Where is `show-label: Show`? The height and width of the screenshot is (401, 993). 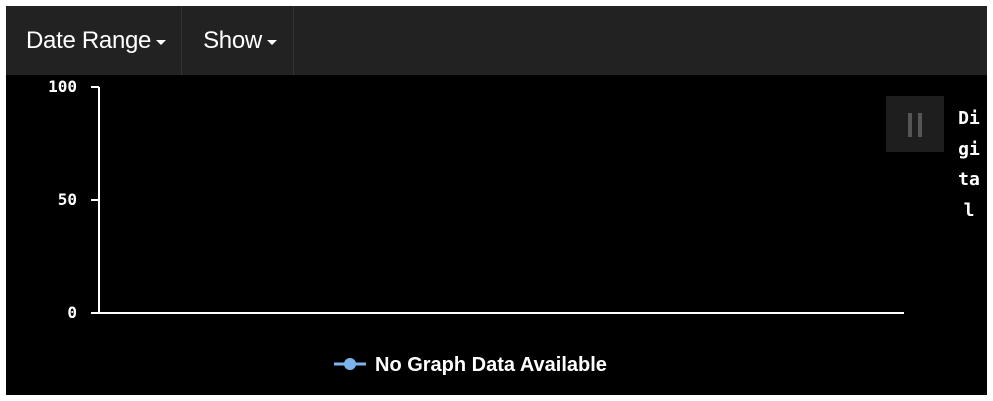
show-label: Show is located at coordinates (232, 40).